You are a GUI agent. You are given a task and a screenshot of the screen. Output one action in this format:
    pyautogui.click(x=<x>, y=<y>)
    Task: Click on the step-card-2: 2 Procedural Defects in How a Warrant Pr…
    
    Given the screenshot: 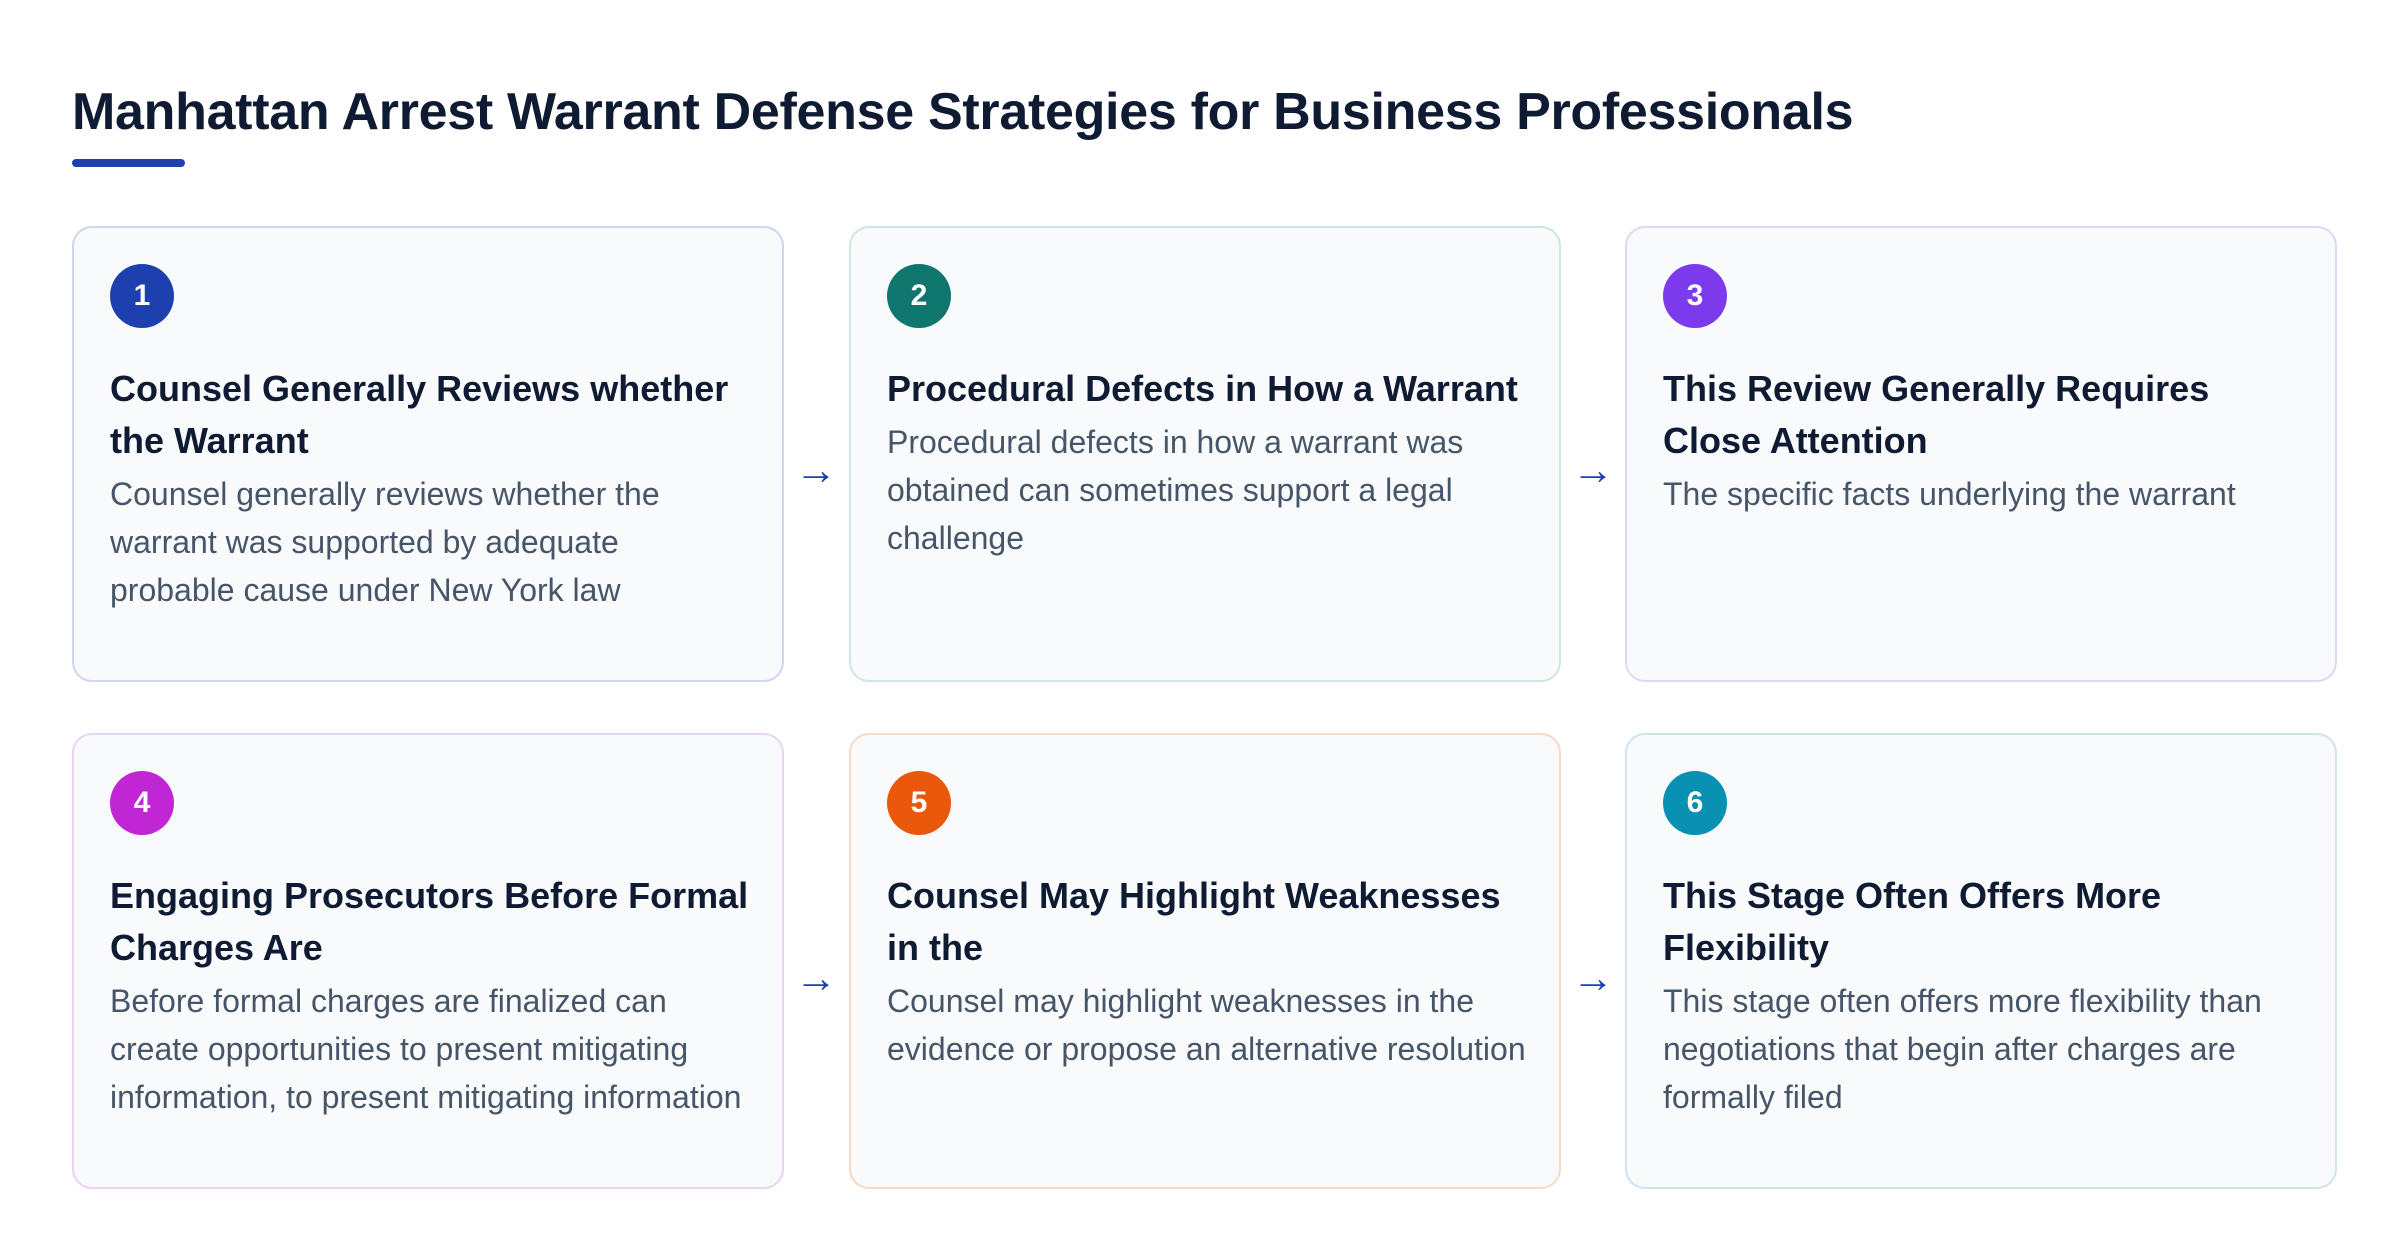 What is the action you would take?
    pyautogui.click(x=1205, y=454)
    